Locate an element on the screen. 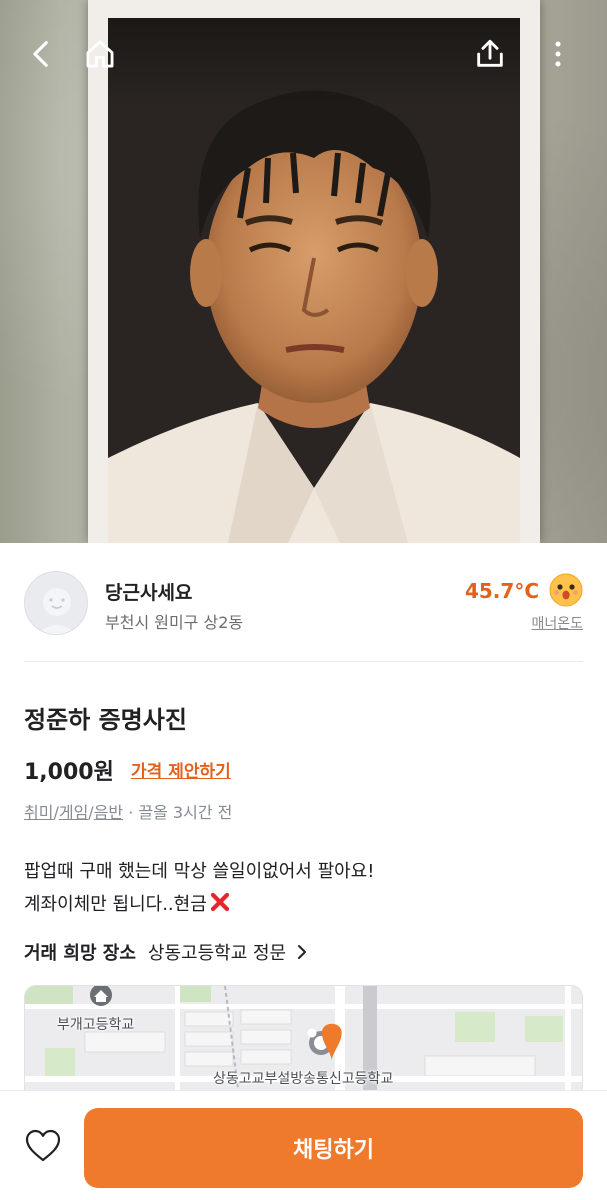  description-text: 계좌이체만 됩니다..현금 is located at coordinates (115, 904).